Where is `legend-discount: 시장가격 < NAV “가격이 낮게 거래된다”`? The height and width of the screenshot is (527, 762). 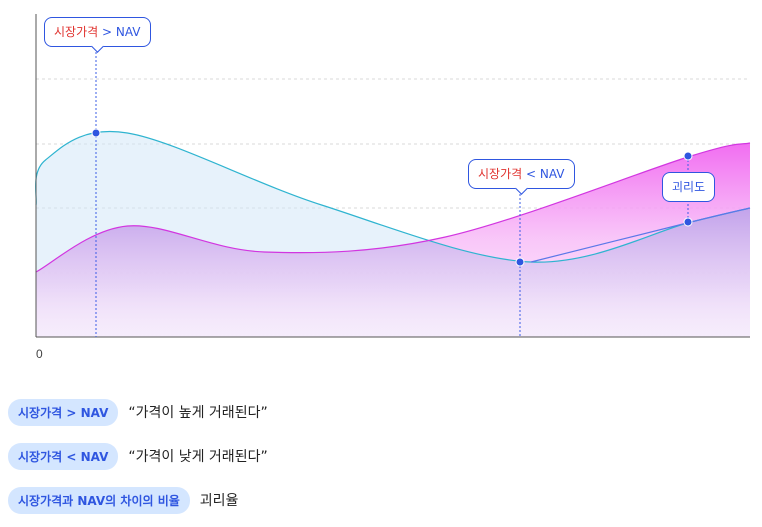 legend-discount: 시장가격 < NAV “가격이 낮게 거래된다” is located at coordinates (138, 456).